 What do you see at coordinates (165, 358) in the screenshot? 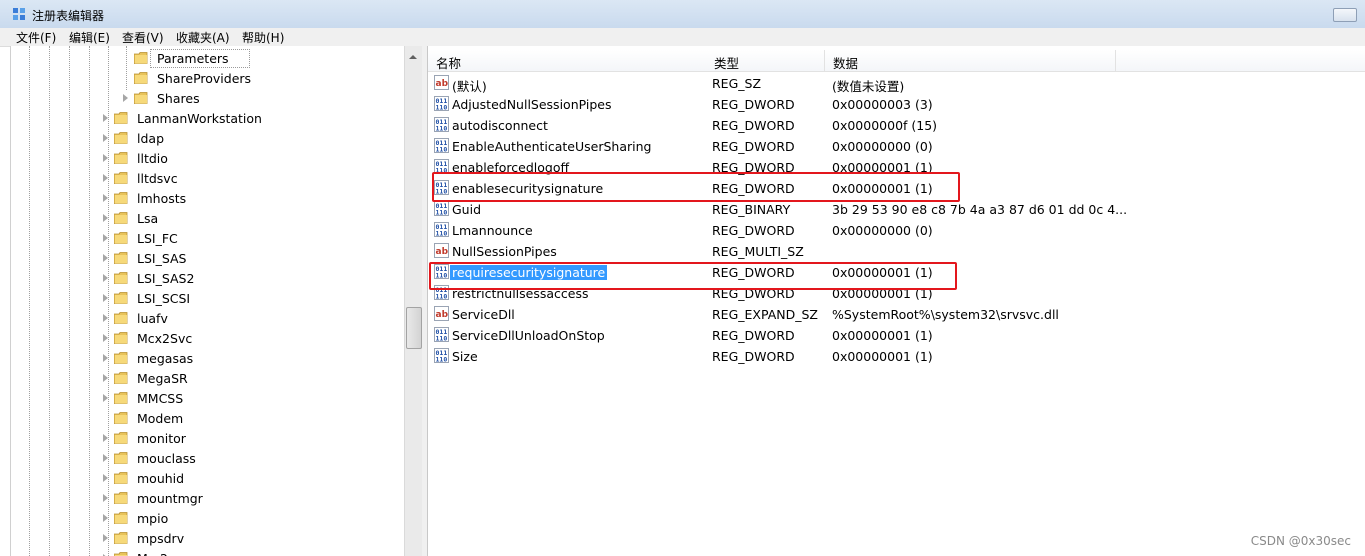
I see `tree-node-label: megasas` at bounding box center [165, 358].